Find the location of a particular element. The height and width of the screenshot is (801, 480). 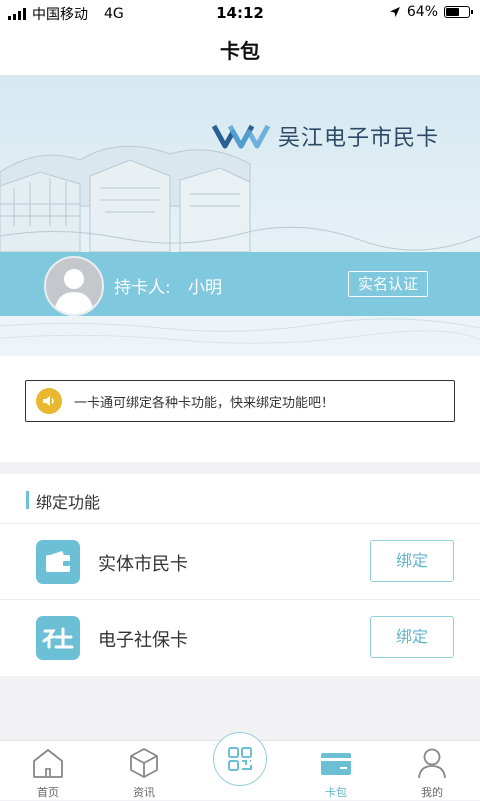

social-security-icon is located at coordinates (58, 638).